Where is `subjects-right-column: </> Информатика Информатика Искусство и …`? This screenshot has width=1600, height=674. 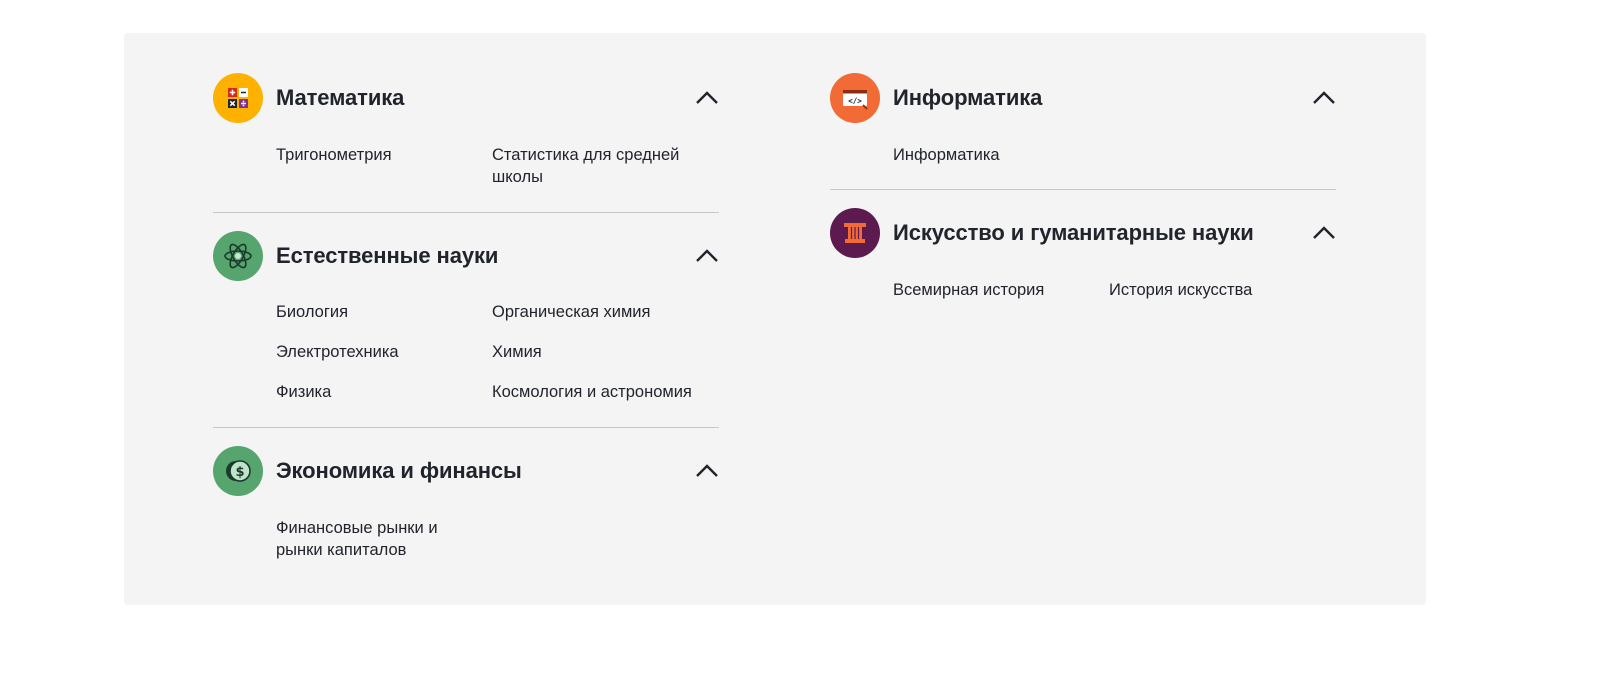 subjects-right-column: </> Информатика Информатика Искусство и … is located at coordinates (1083, 191).